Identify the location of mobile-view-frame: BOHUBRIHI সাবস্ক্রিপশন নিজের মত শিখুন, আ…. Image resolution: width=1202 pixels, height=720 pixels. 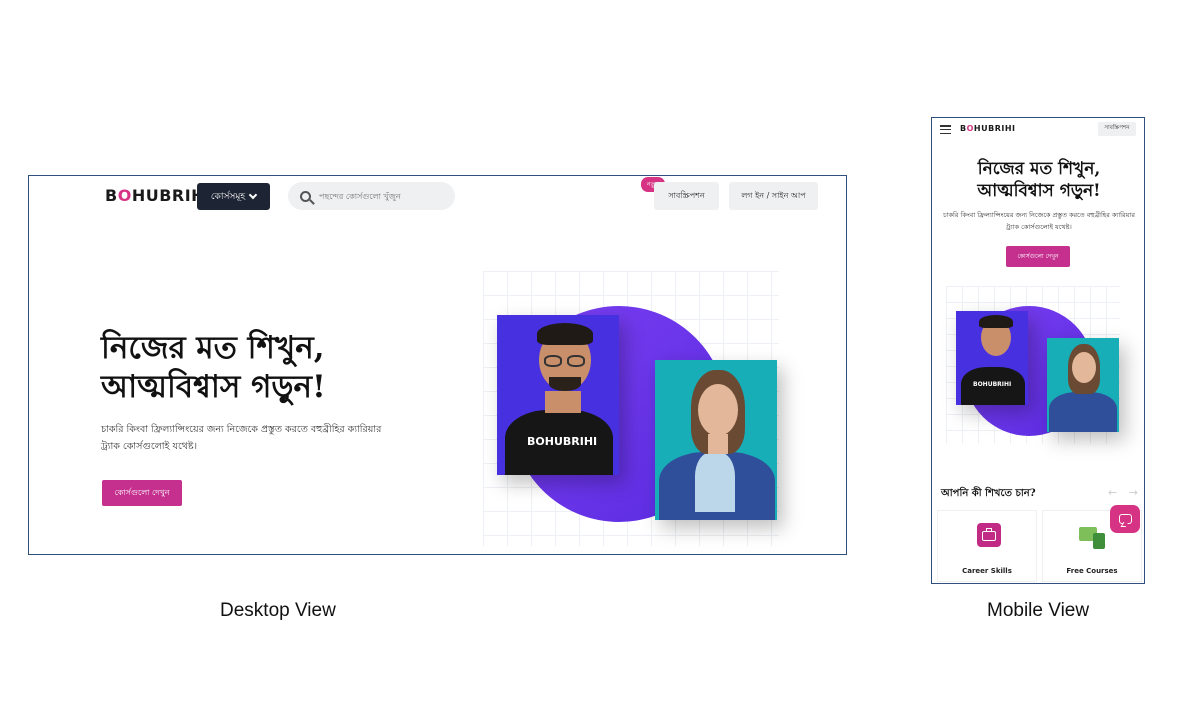
(1038, 350).